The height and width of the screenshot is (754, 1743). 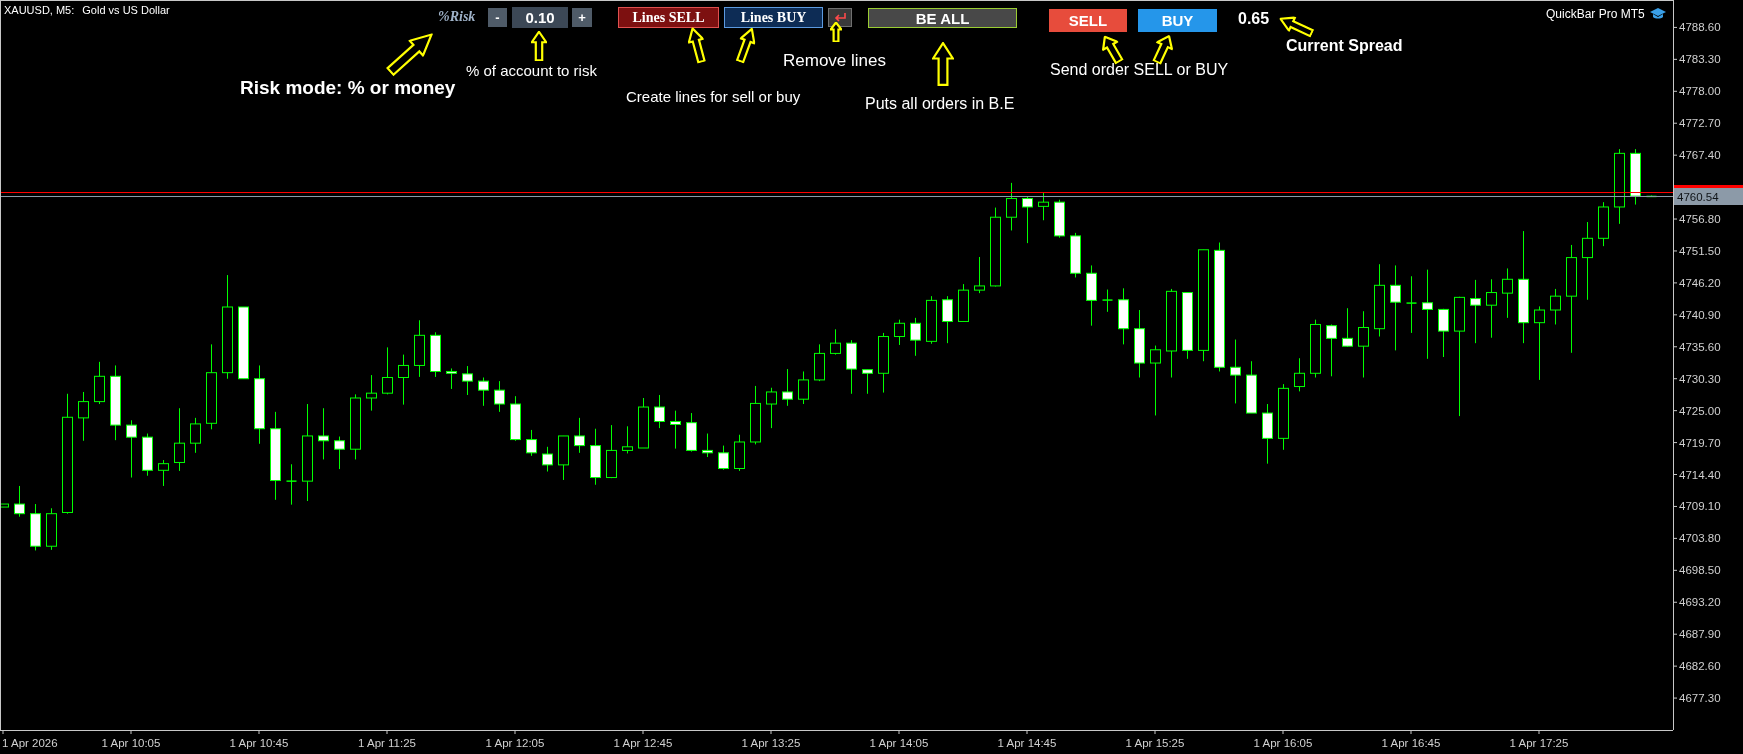 What do you see at coordinates (1088, 20) in the screenshot?
I see `sell-button: SELL` at bounding box center [1088, 20].